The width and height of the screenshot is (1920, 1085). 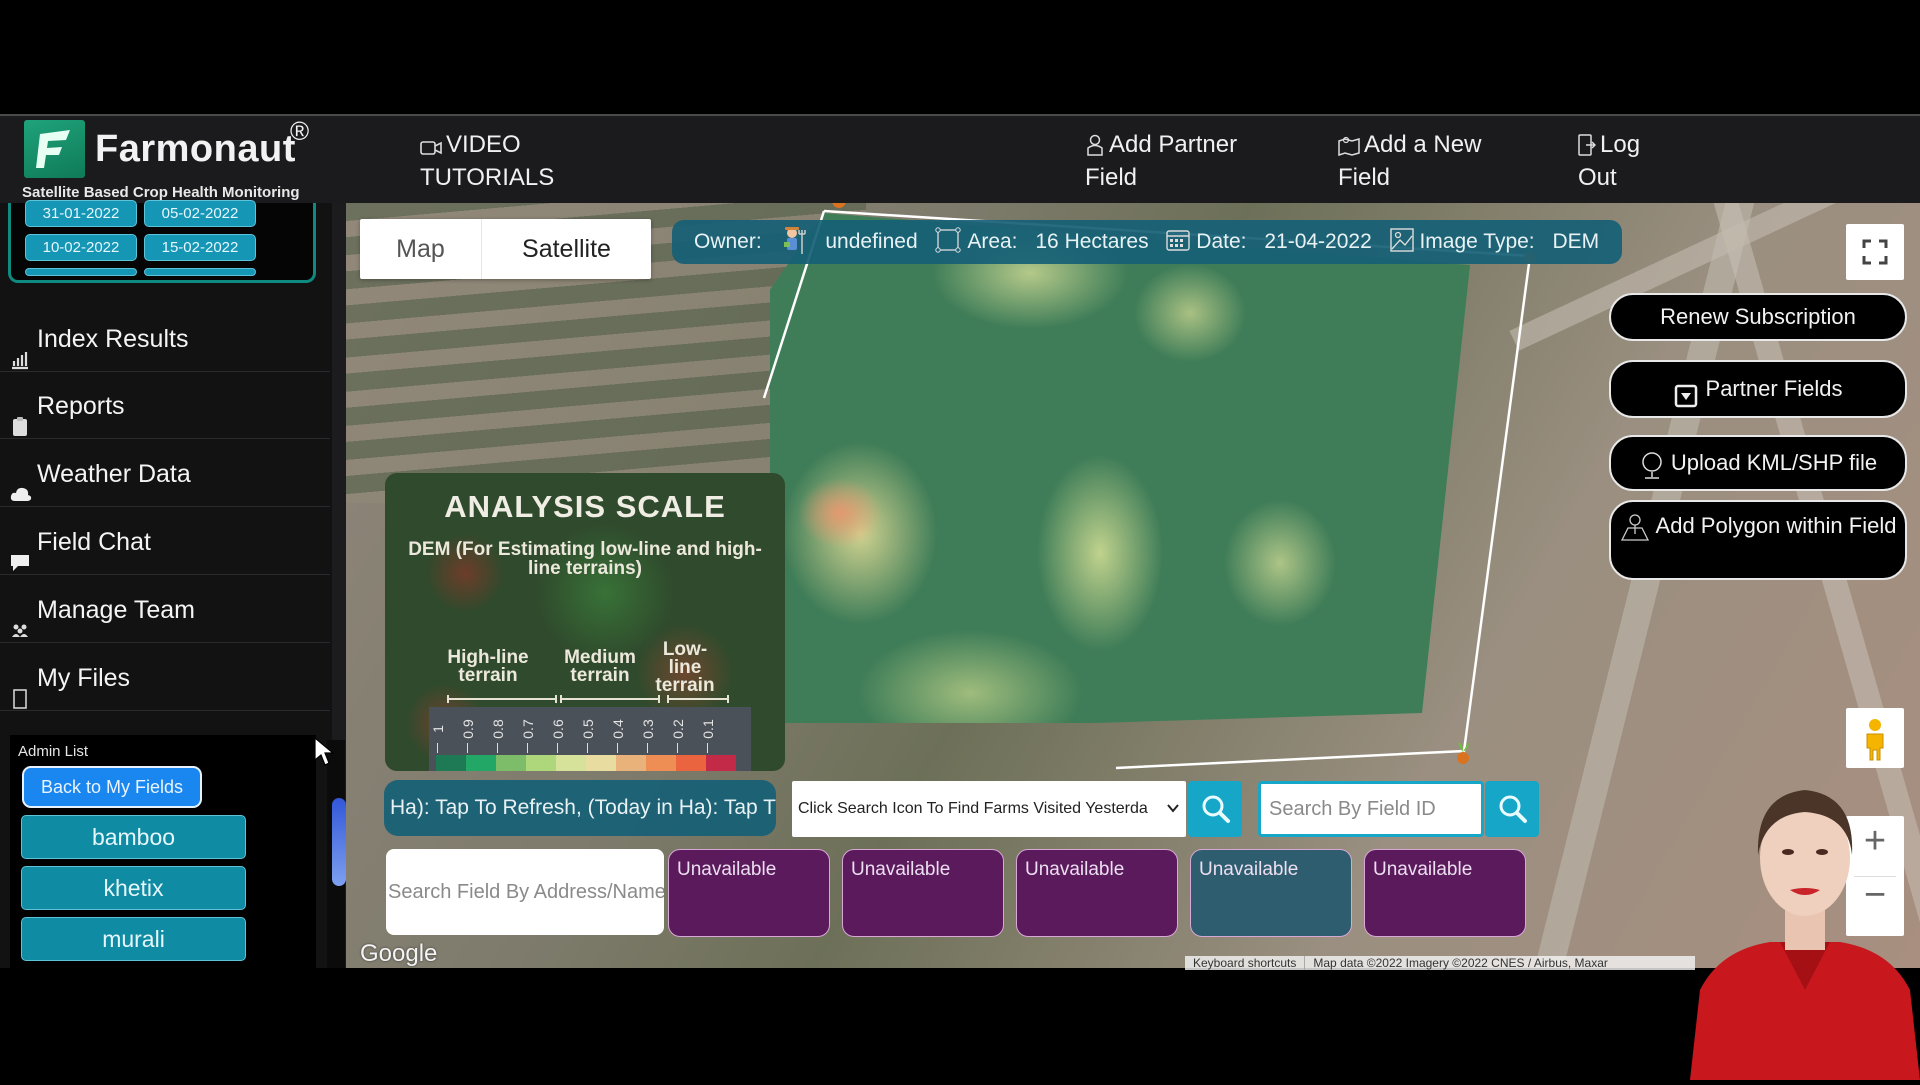 I want to click on presenter-video-overlay, so click(x=1805, y=920).